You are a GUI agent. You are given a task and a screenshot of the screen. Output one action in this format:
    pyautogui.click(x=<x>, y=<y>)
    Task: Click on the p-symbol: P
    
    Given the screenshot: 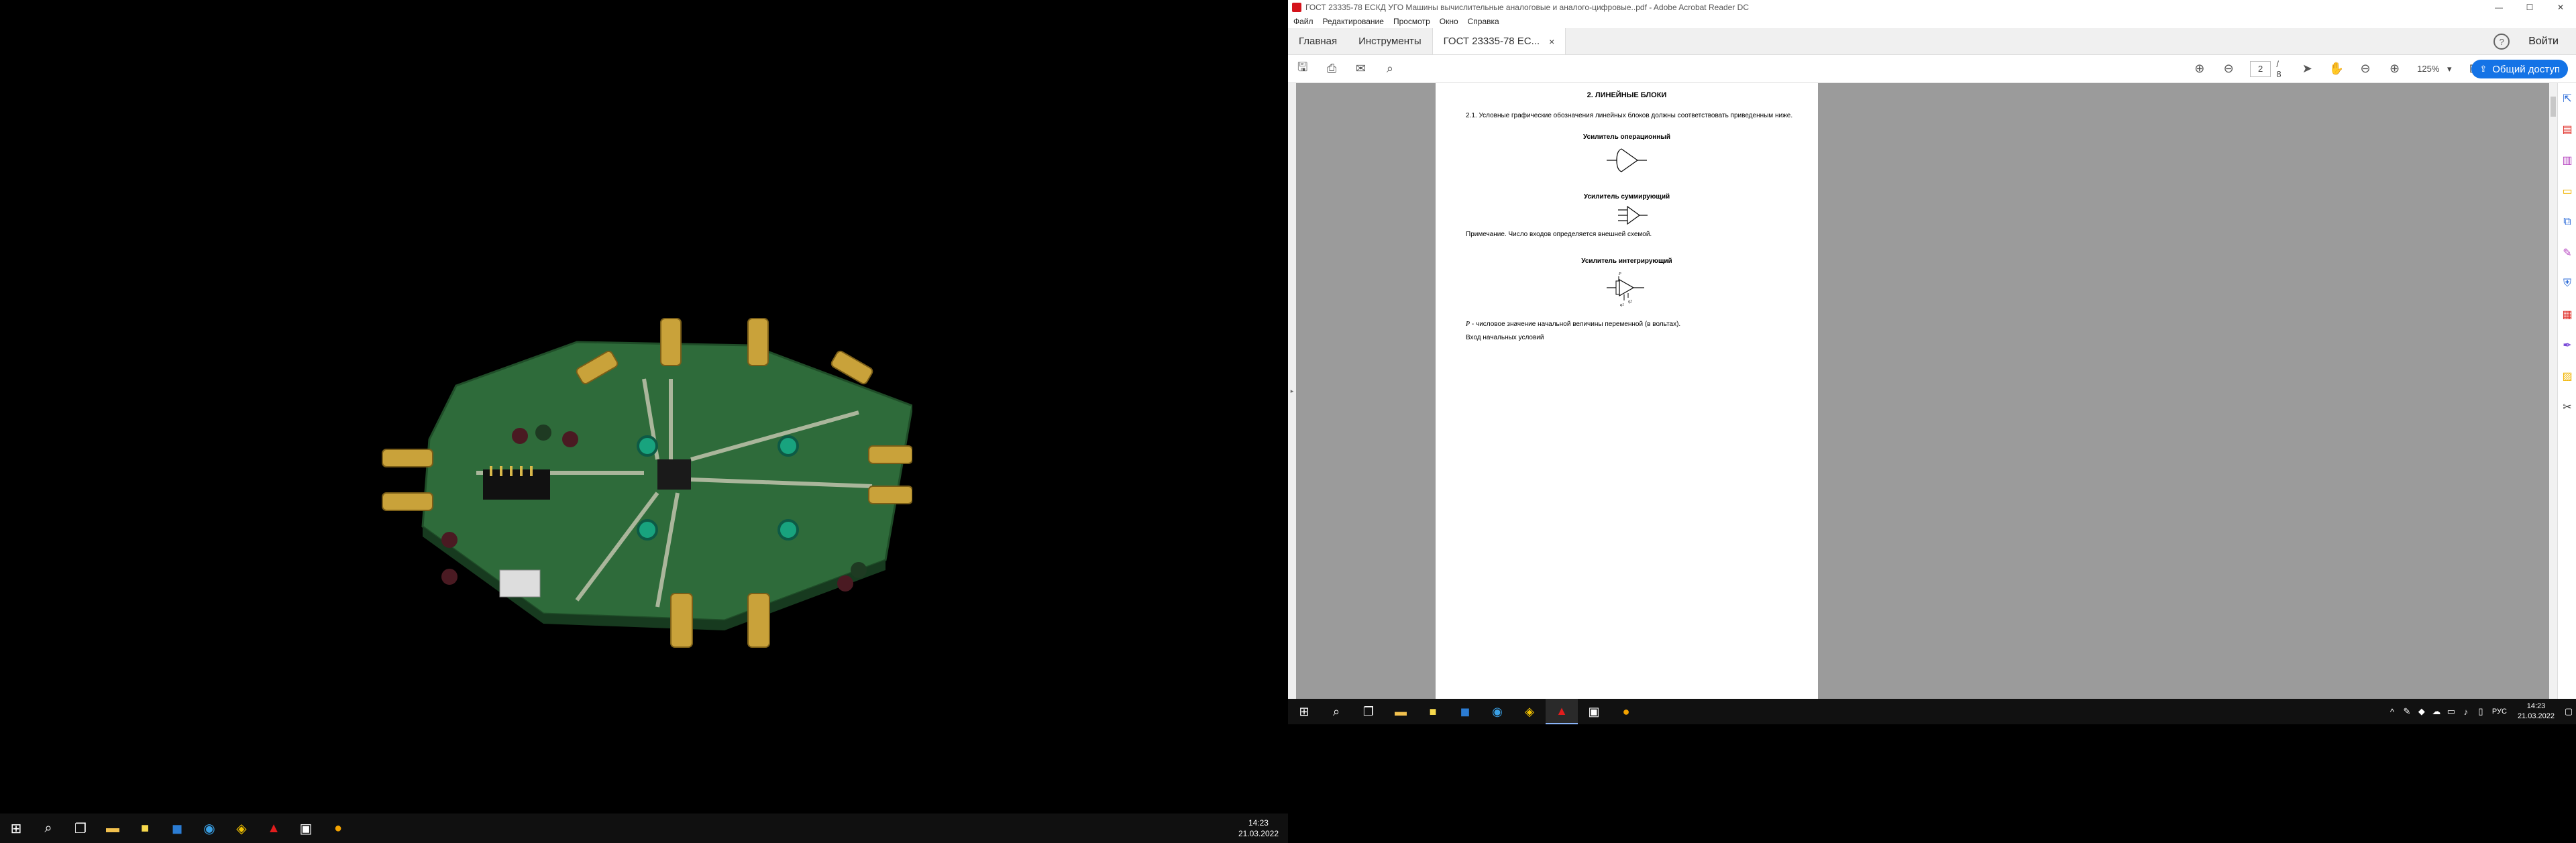 What is the action you would take?
    pyautogui.click(x=1468, y=324)
    